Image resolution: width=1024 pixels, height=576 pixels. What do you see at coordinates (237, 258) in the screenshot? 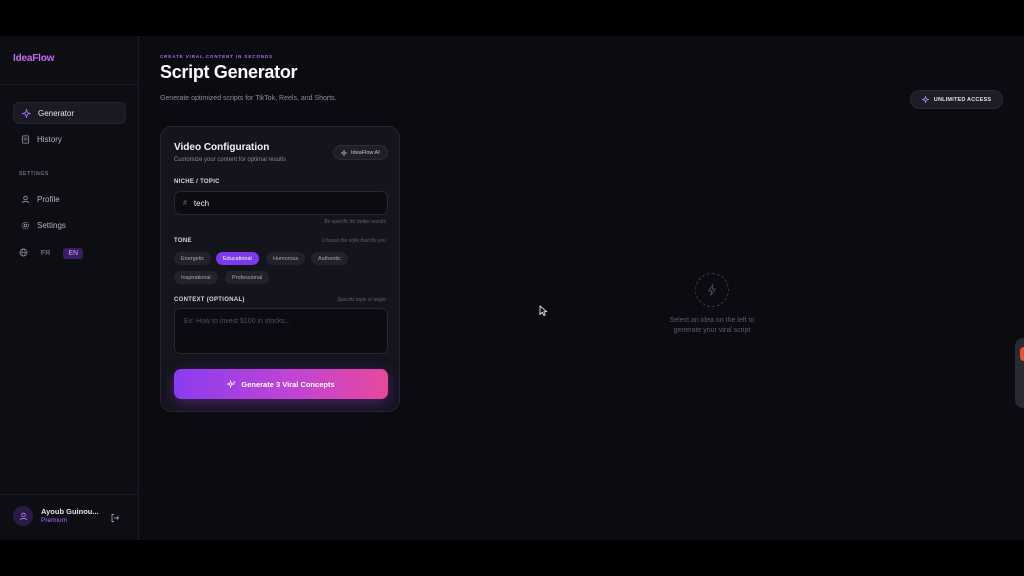
I see `tone-chip-educational: Educational` at bounding box center [237, 258].